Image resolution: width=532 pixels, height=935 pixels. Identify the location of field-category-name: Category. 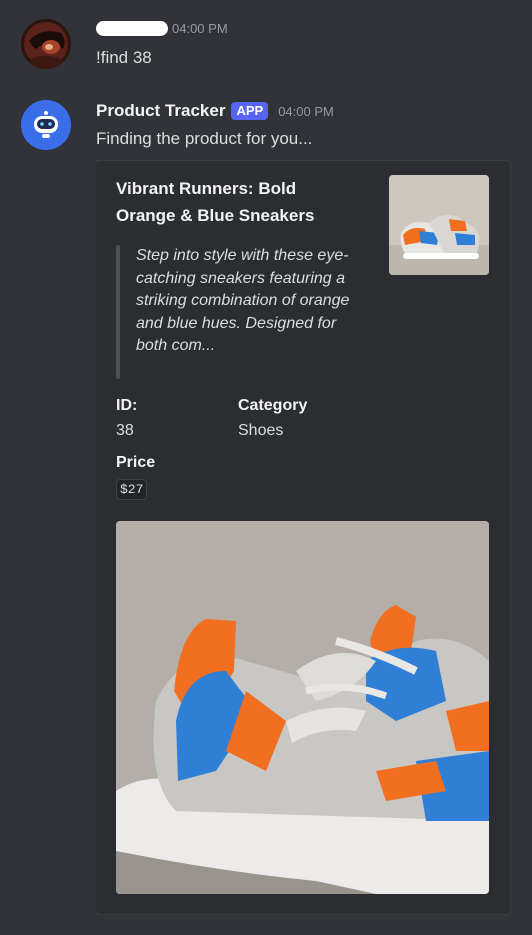
(273, 405).